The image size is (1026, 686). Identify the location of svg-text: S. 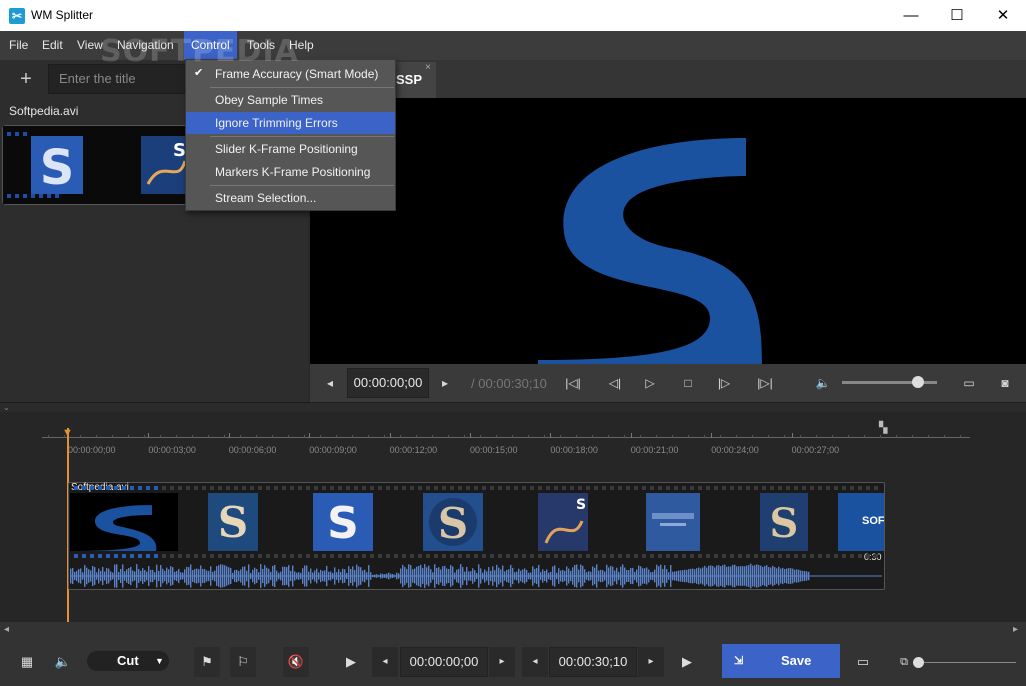
(57, 168).